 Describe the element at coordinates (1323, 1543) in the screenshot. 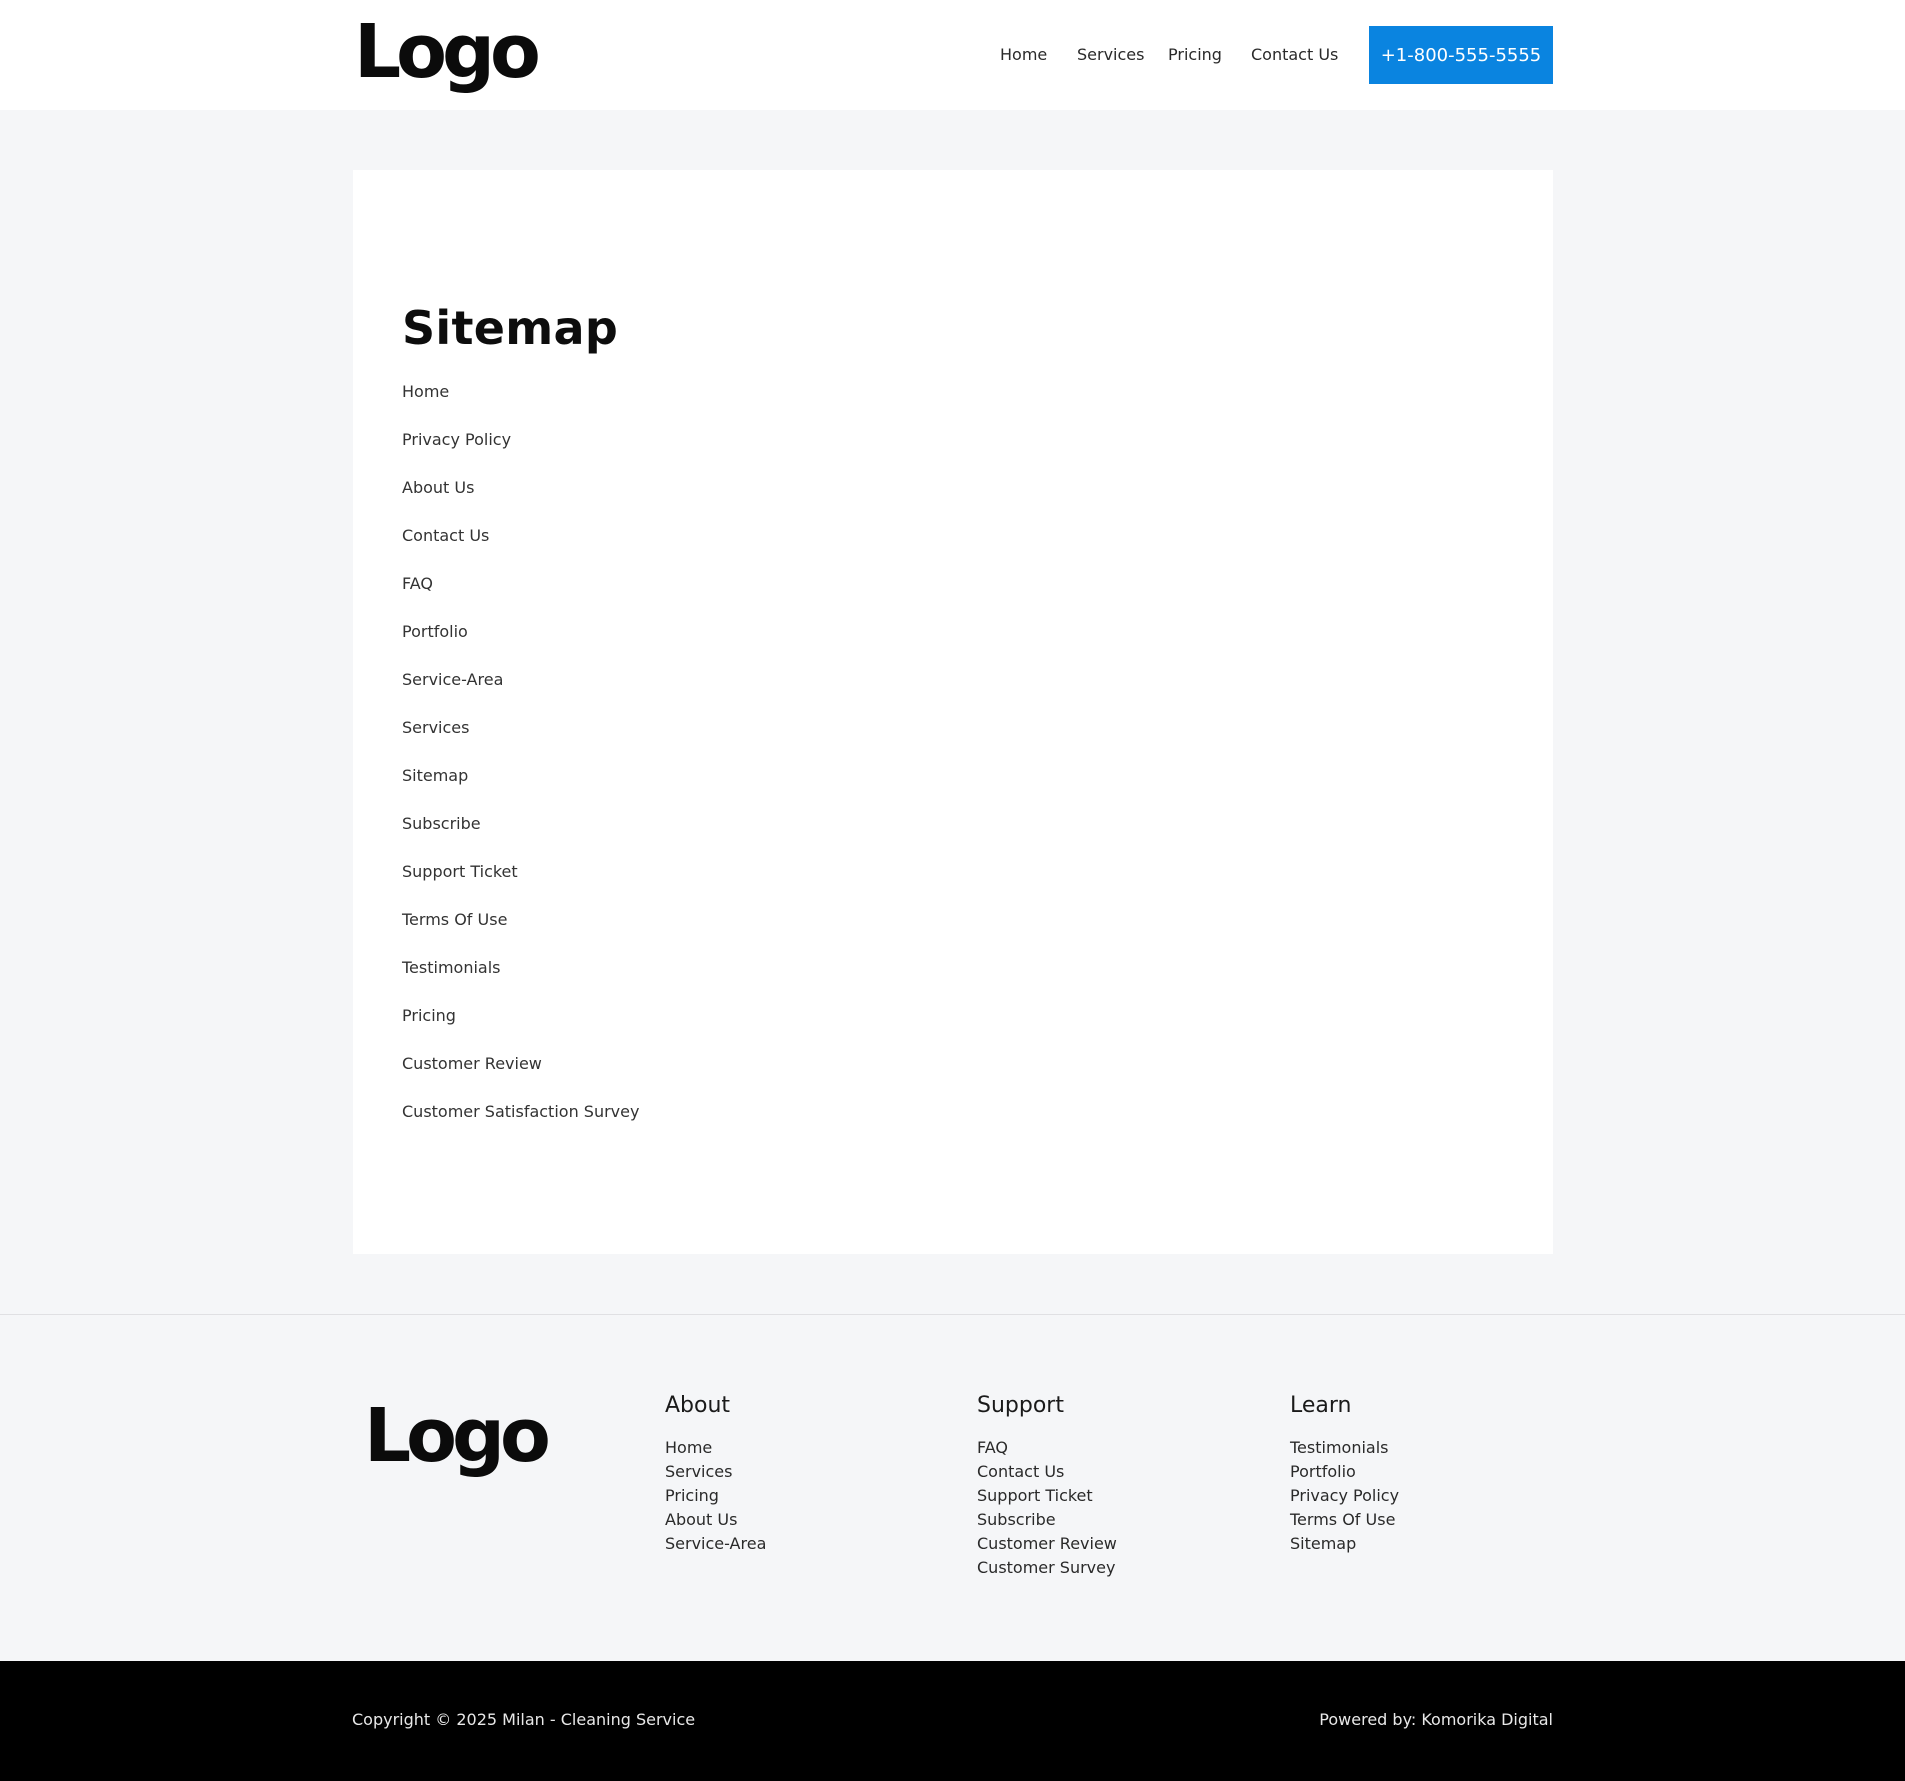

I see `footer-link-sitemap: Sitemap` at that location.